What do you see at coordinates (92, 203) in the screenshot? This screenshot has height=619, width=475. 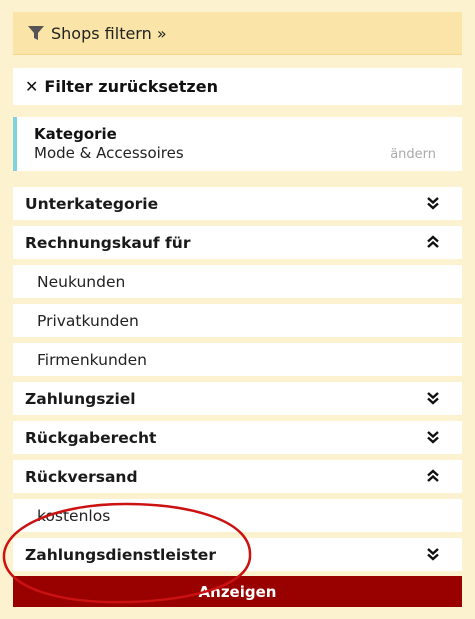 I see `section-label: Unterkategorie` at bounding box center [92, 203].